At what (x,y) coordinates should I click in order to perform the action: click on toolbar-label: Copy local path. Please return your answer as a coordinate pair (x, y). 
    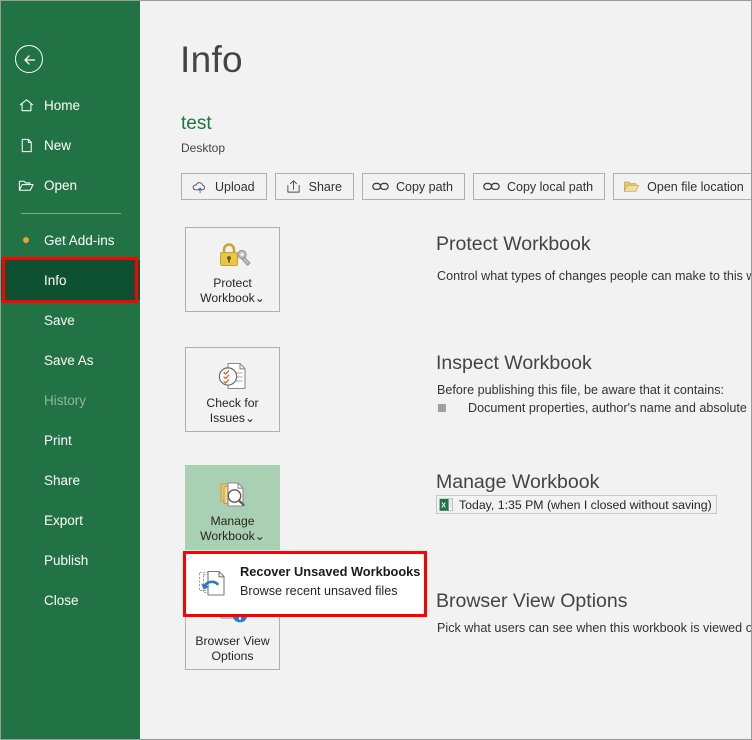
    Looking at the image, I should click on (550, 186).